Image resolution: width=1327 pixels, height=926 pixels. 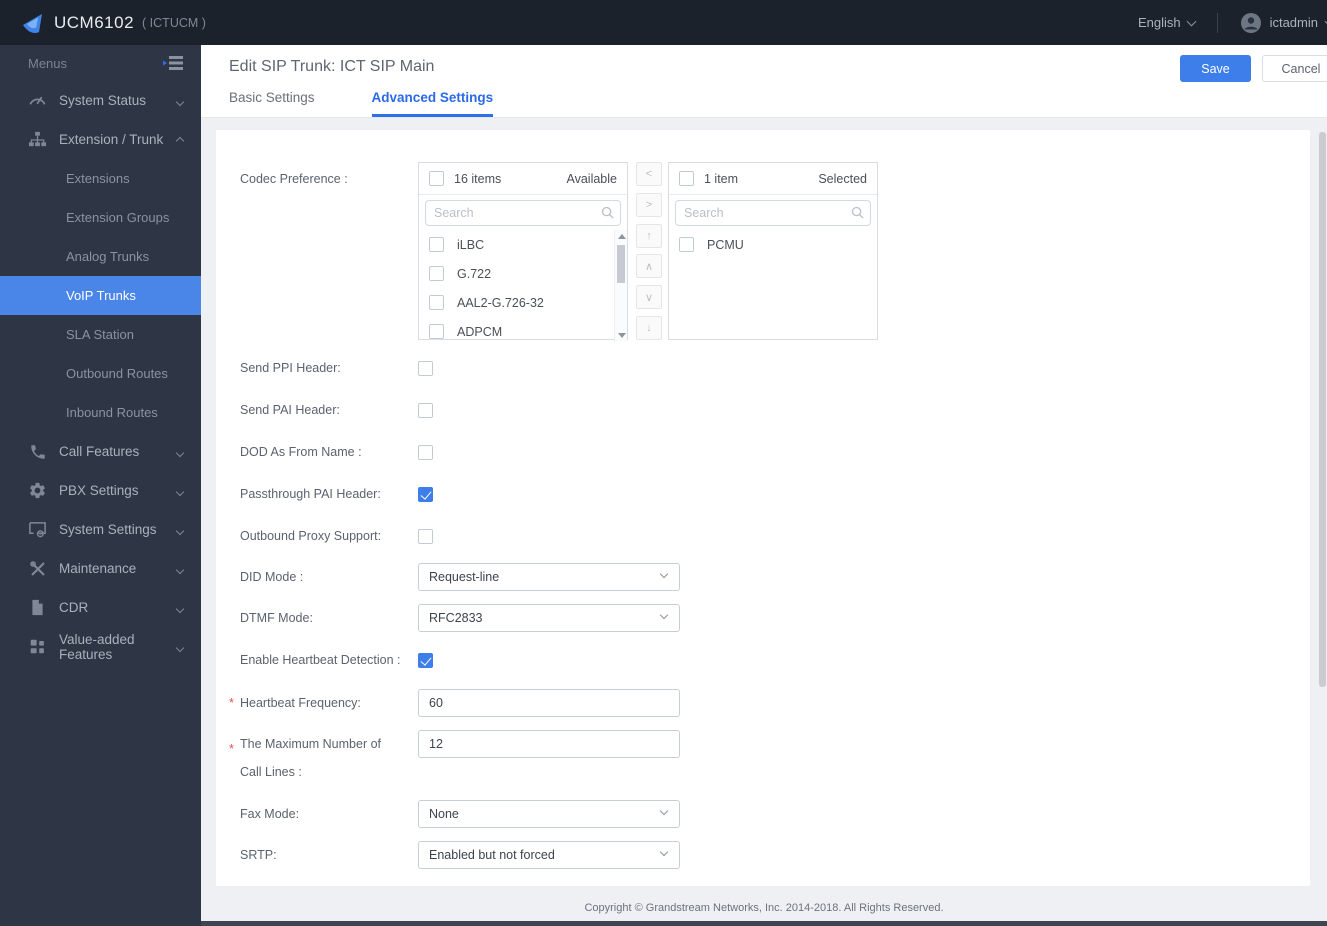 What do you see at coordinates (764, 923) in the screenshot?
I see `bottom-strip` at bounding box center [764, 923].